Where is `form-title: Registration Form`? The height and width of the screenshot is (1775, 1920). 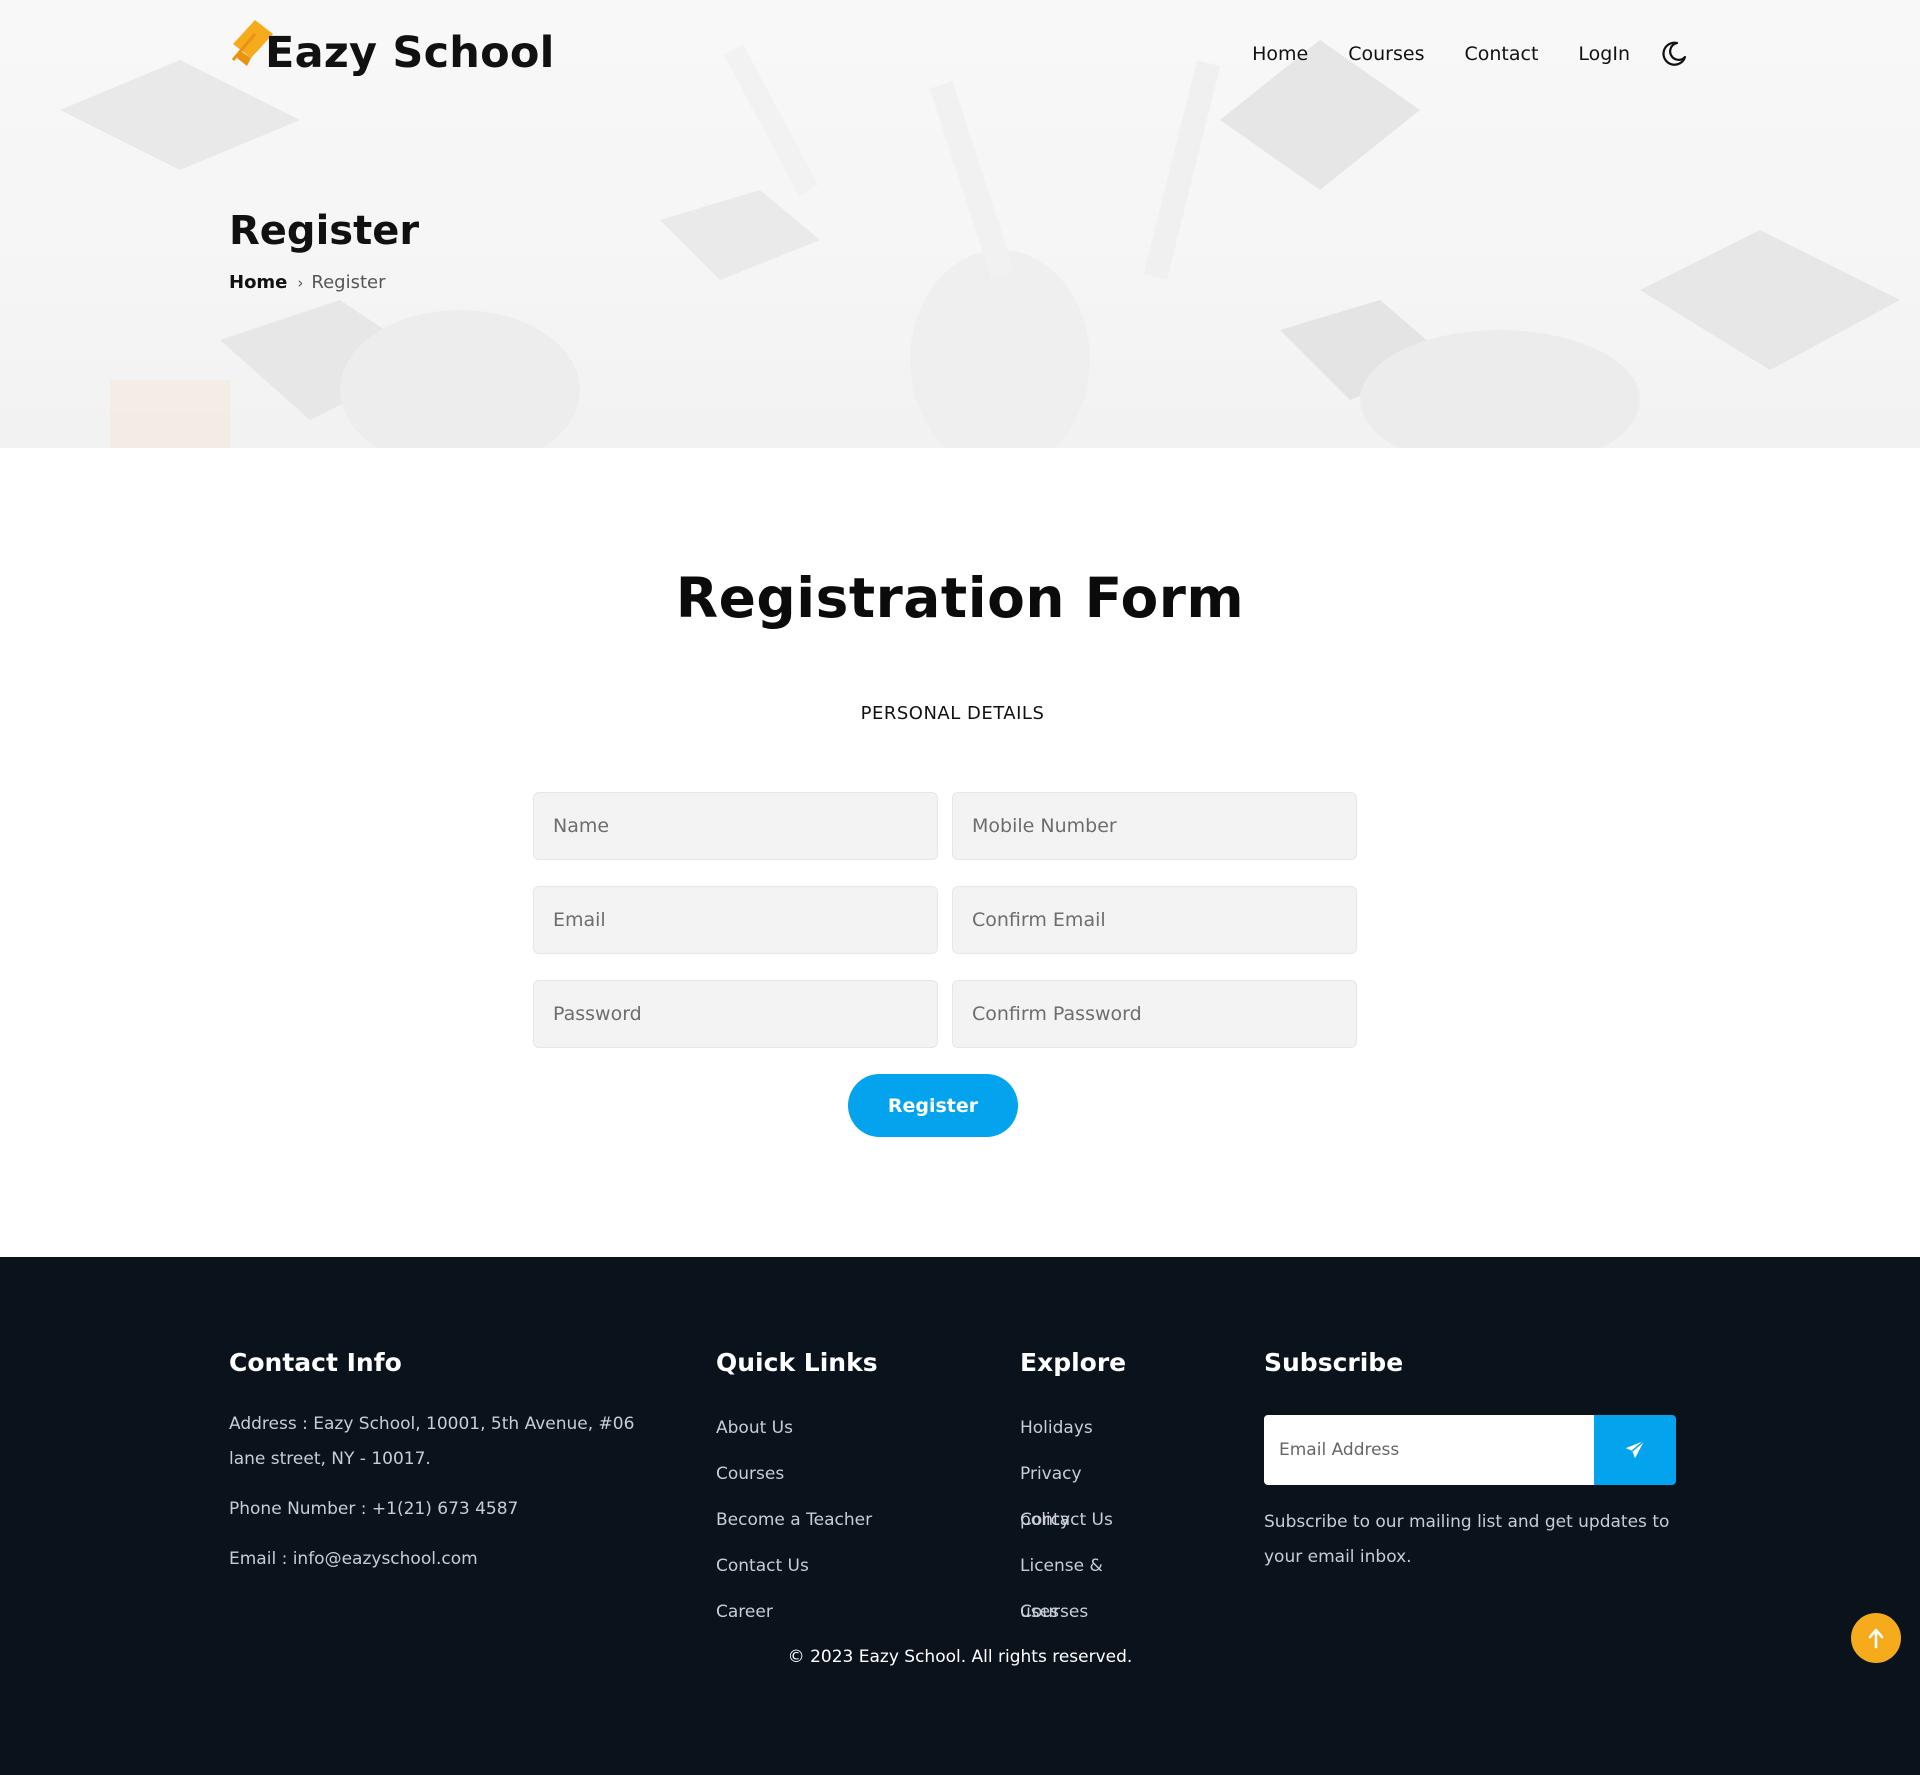 form-title: Registration Form is located at coordinates (960, 598).